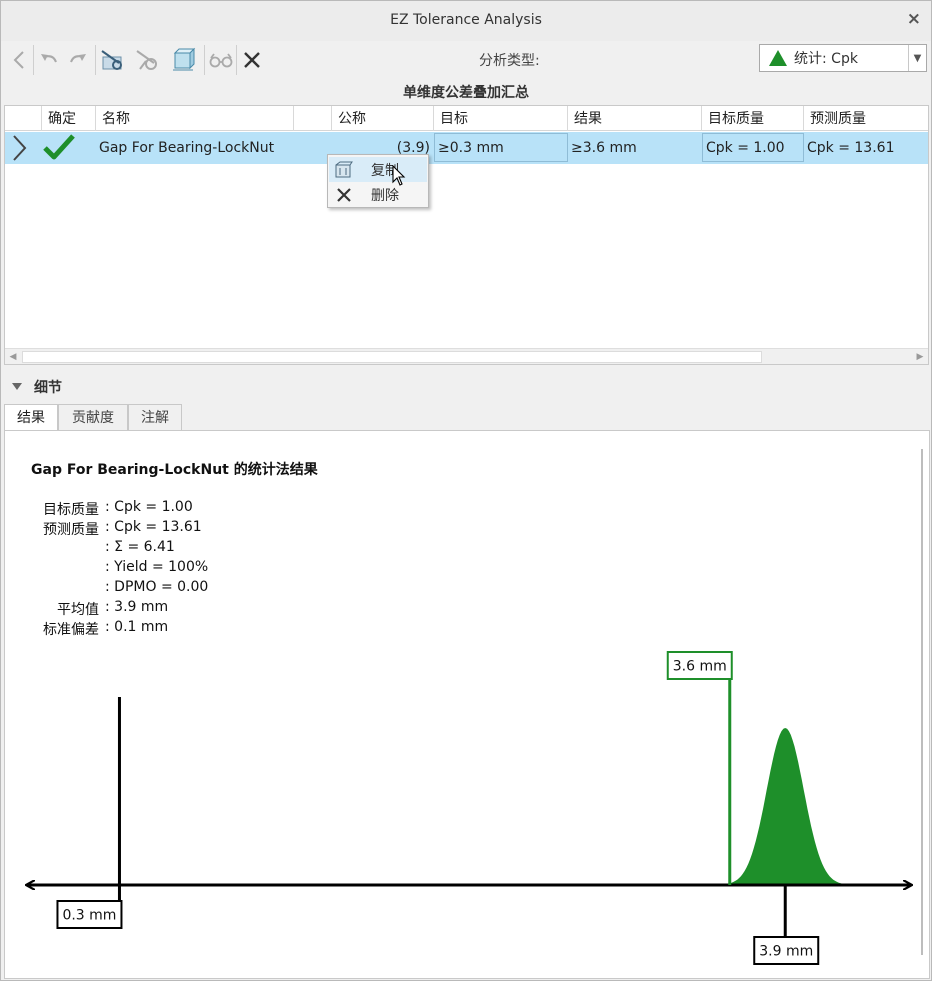  I want to click on add-stack-icon, so click(111, 60).